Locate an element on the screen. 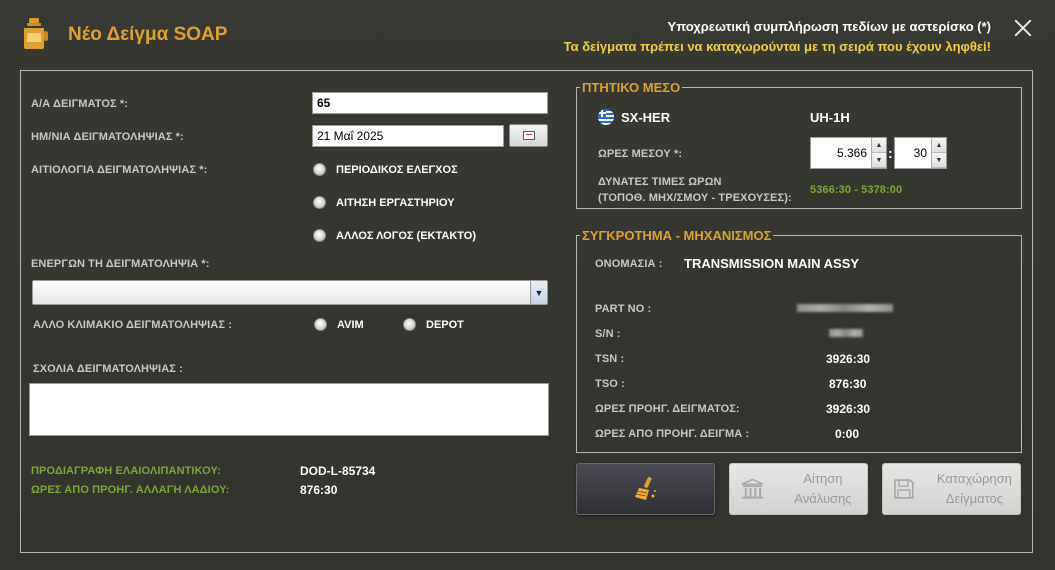  date-label: ΗΜ/ΝΙΑ ΔΕΙΓΜΑΤΟΛΗΨΙΑΣ *: is located at coordinates (107, 137).